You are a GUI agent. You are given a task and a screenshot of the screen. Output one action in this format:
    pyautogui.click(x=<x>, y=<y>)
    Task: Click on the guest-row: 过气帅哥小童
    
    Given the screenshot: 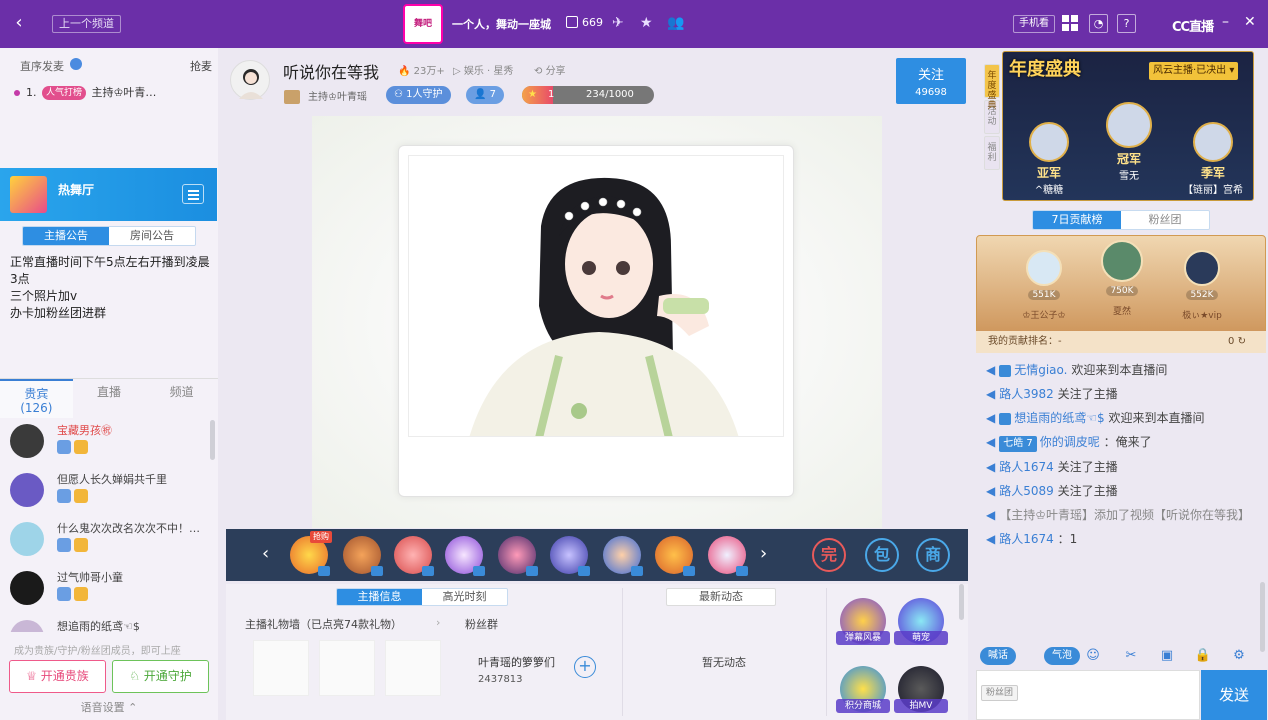 What is the action you would take?
    pyautogui.click(x=106, y=591)
    